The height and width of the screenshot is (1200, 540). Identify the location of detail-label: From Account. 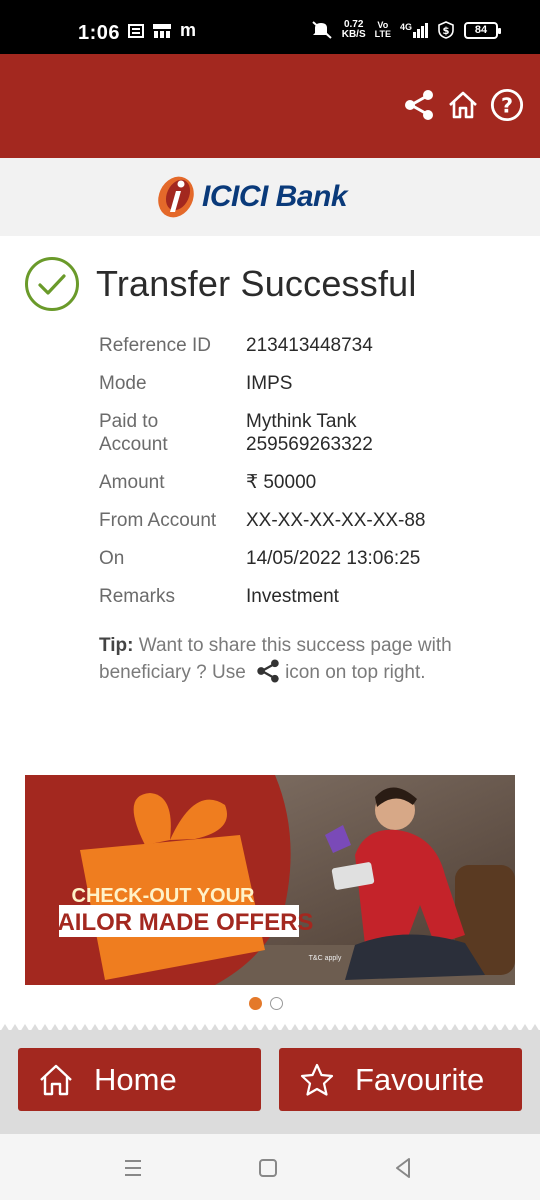
(158, 520).